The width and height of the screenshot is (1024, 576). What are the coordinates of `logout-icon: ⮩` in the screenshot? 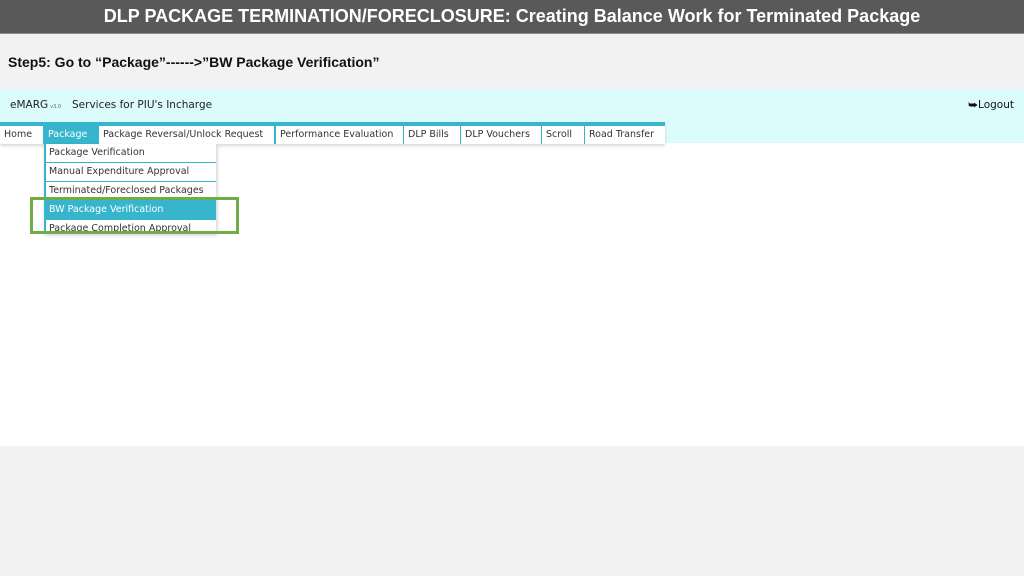 It's located at (973, 105).